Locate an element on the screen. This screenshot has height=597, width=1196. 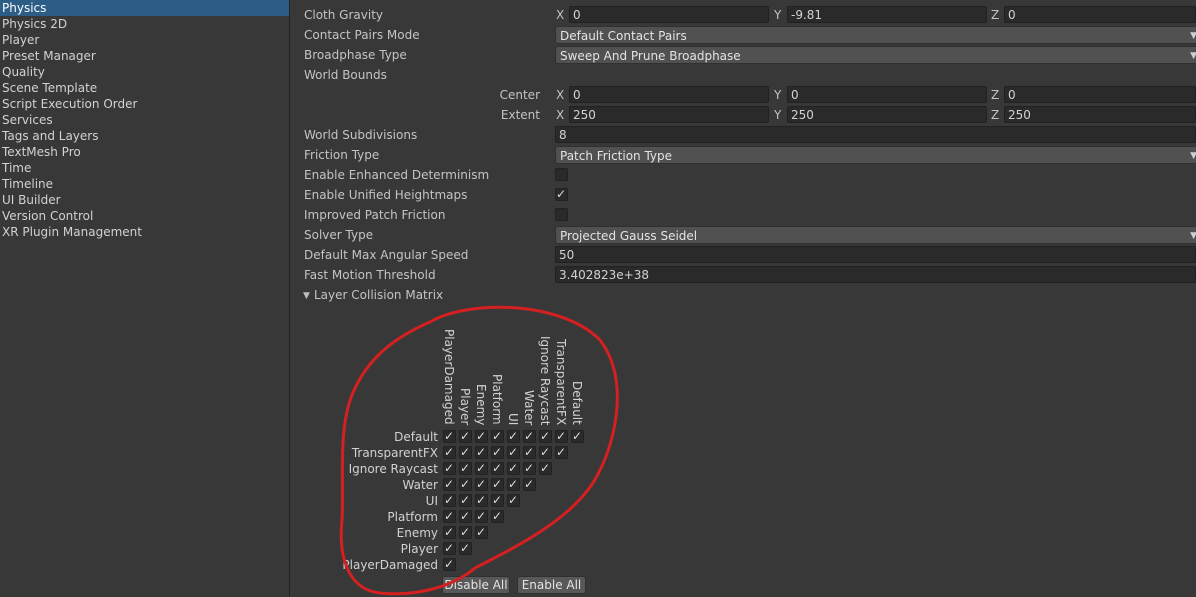
cloth-gravity-x-label: X is located at coordinates (560, 15).